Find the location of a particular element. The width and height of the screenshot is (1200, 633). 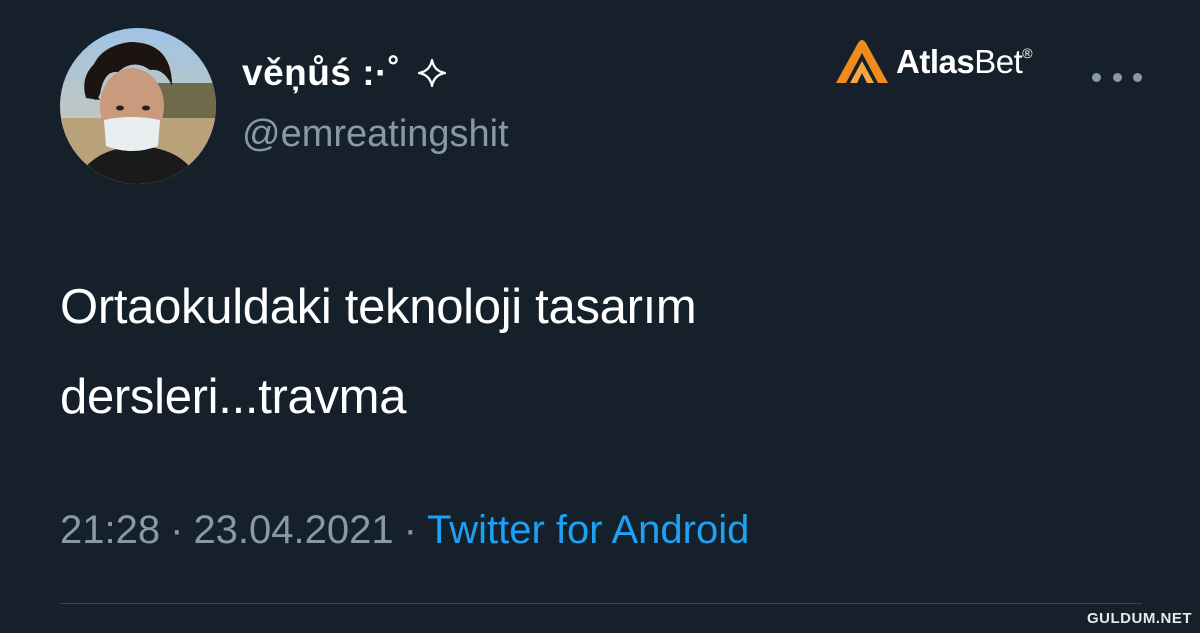

divider is located at coordinates (601, 603).